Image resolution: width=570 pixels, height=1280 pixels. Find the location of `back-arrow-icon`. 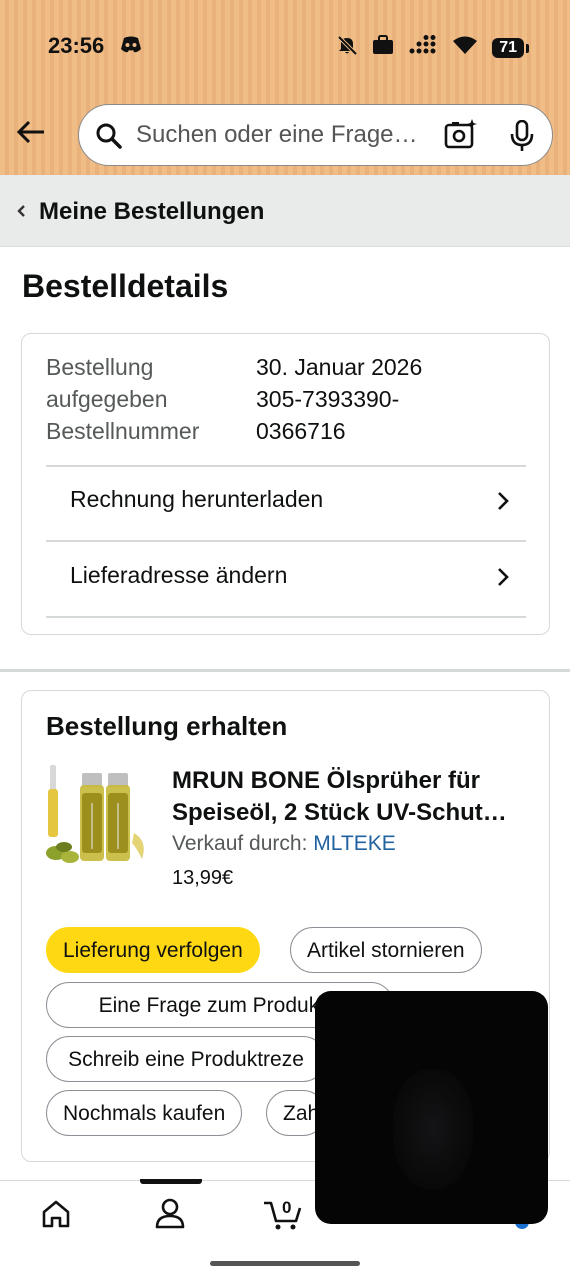

back-arrow-icon is located at coordinates (31, 132).